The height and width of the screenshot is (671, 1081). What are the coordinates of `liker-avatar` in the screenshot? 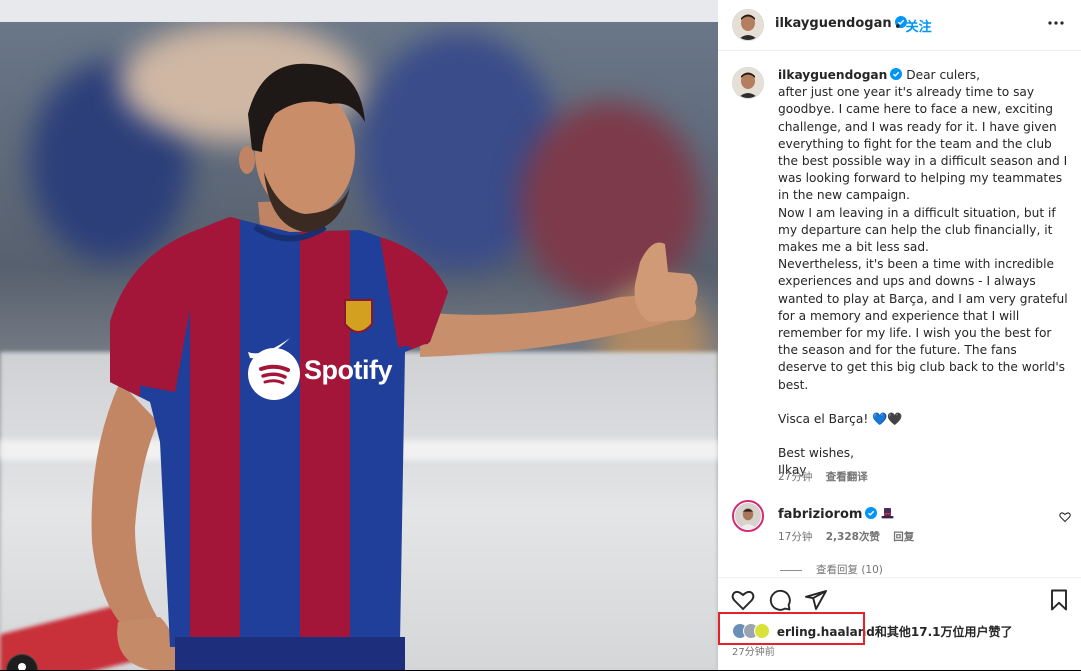 It's located at (762, 631).